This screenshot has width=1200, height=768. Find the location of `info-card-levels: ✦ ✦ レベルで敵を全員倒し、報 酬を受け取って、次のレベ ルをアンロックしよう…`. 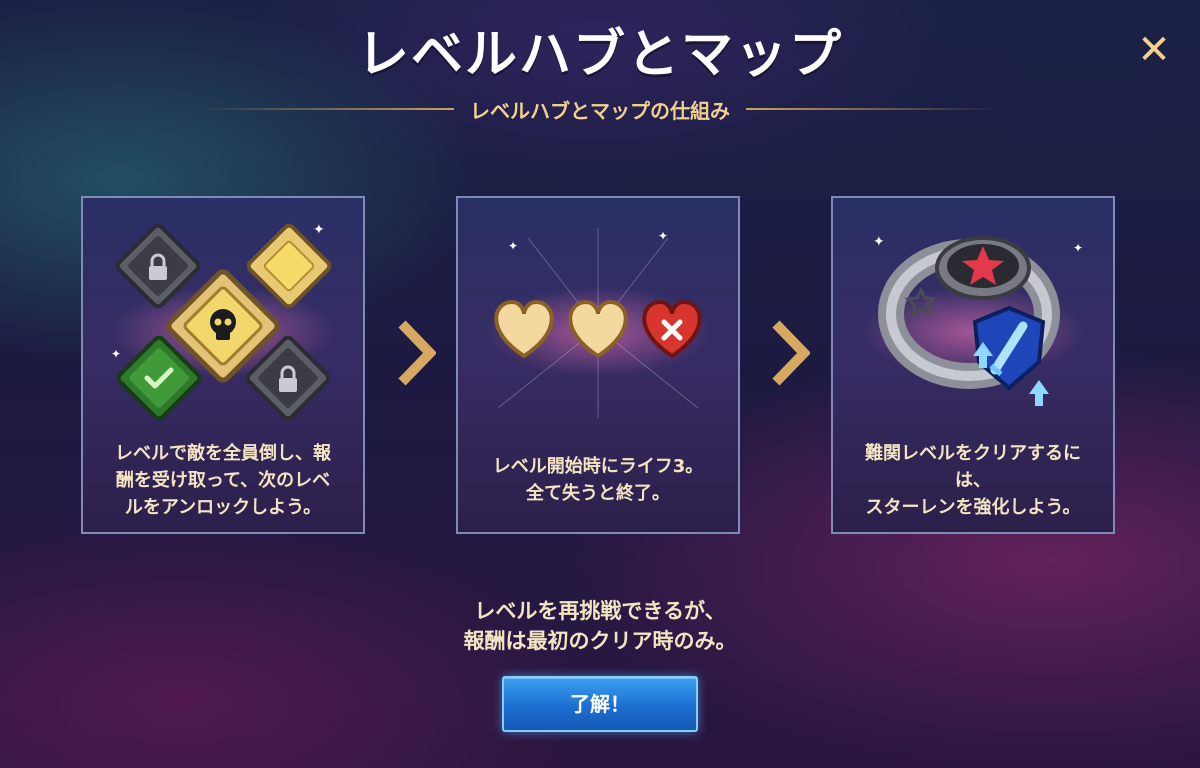

info-card-levels: ✦ ✦ レベルで敵を全員倒し、報 酬を受け取って、次のレベ ルをアンロックしよう… is located at coordinates (223, 365).